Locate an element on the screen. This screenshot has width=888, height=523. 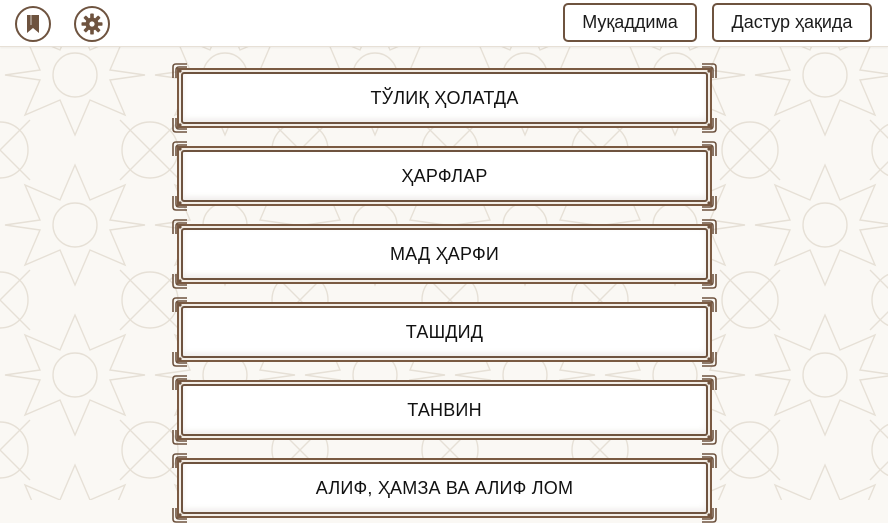
menu-item-panel: ТАШДИД is located at coordinates (444, 332).